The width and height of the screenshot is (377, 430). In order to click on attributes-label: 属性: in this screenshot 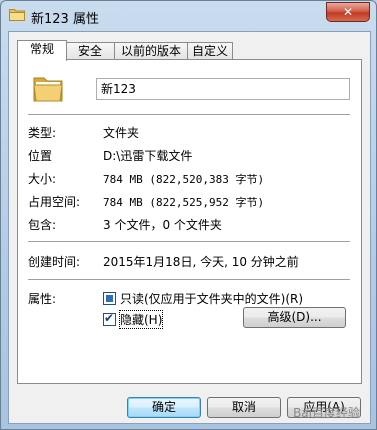, I will do `click(42, 299)`.